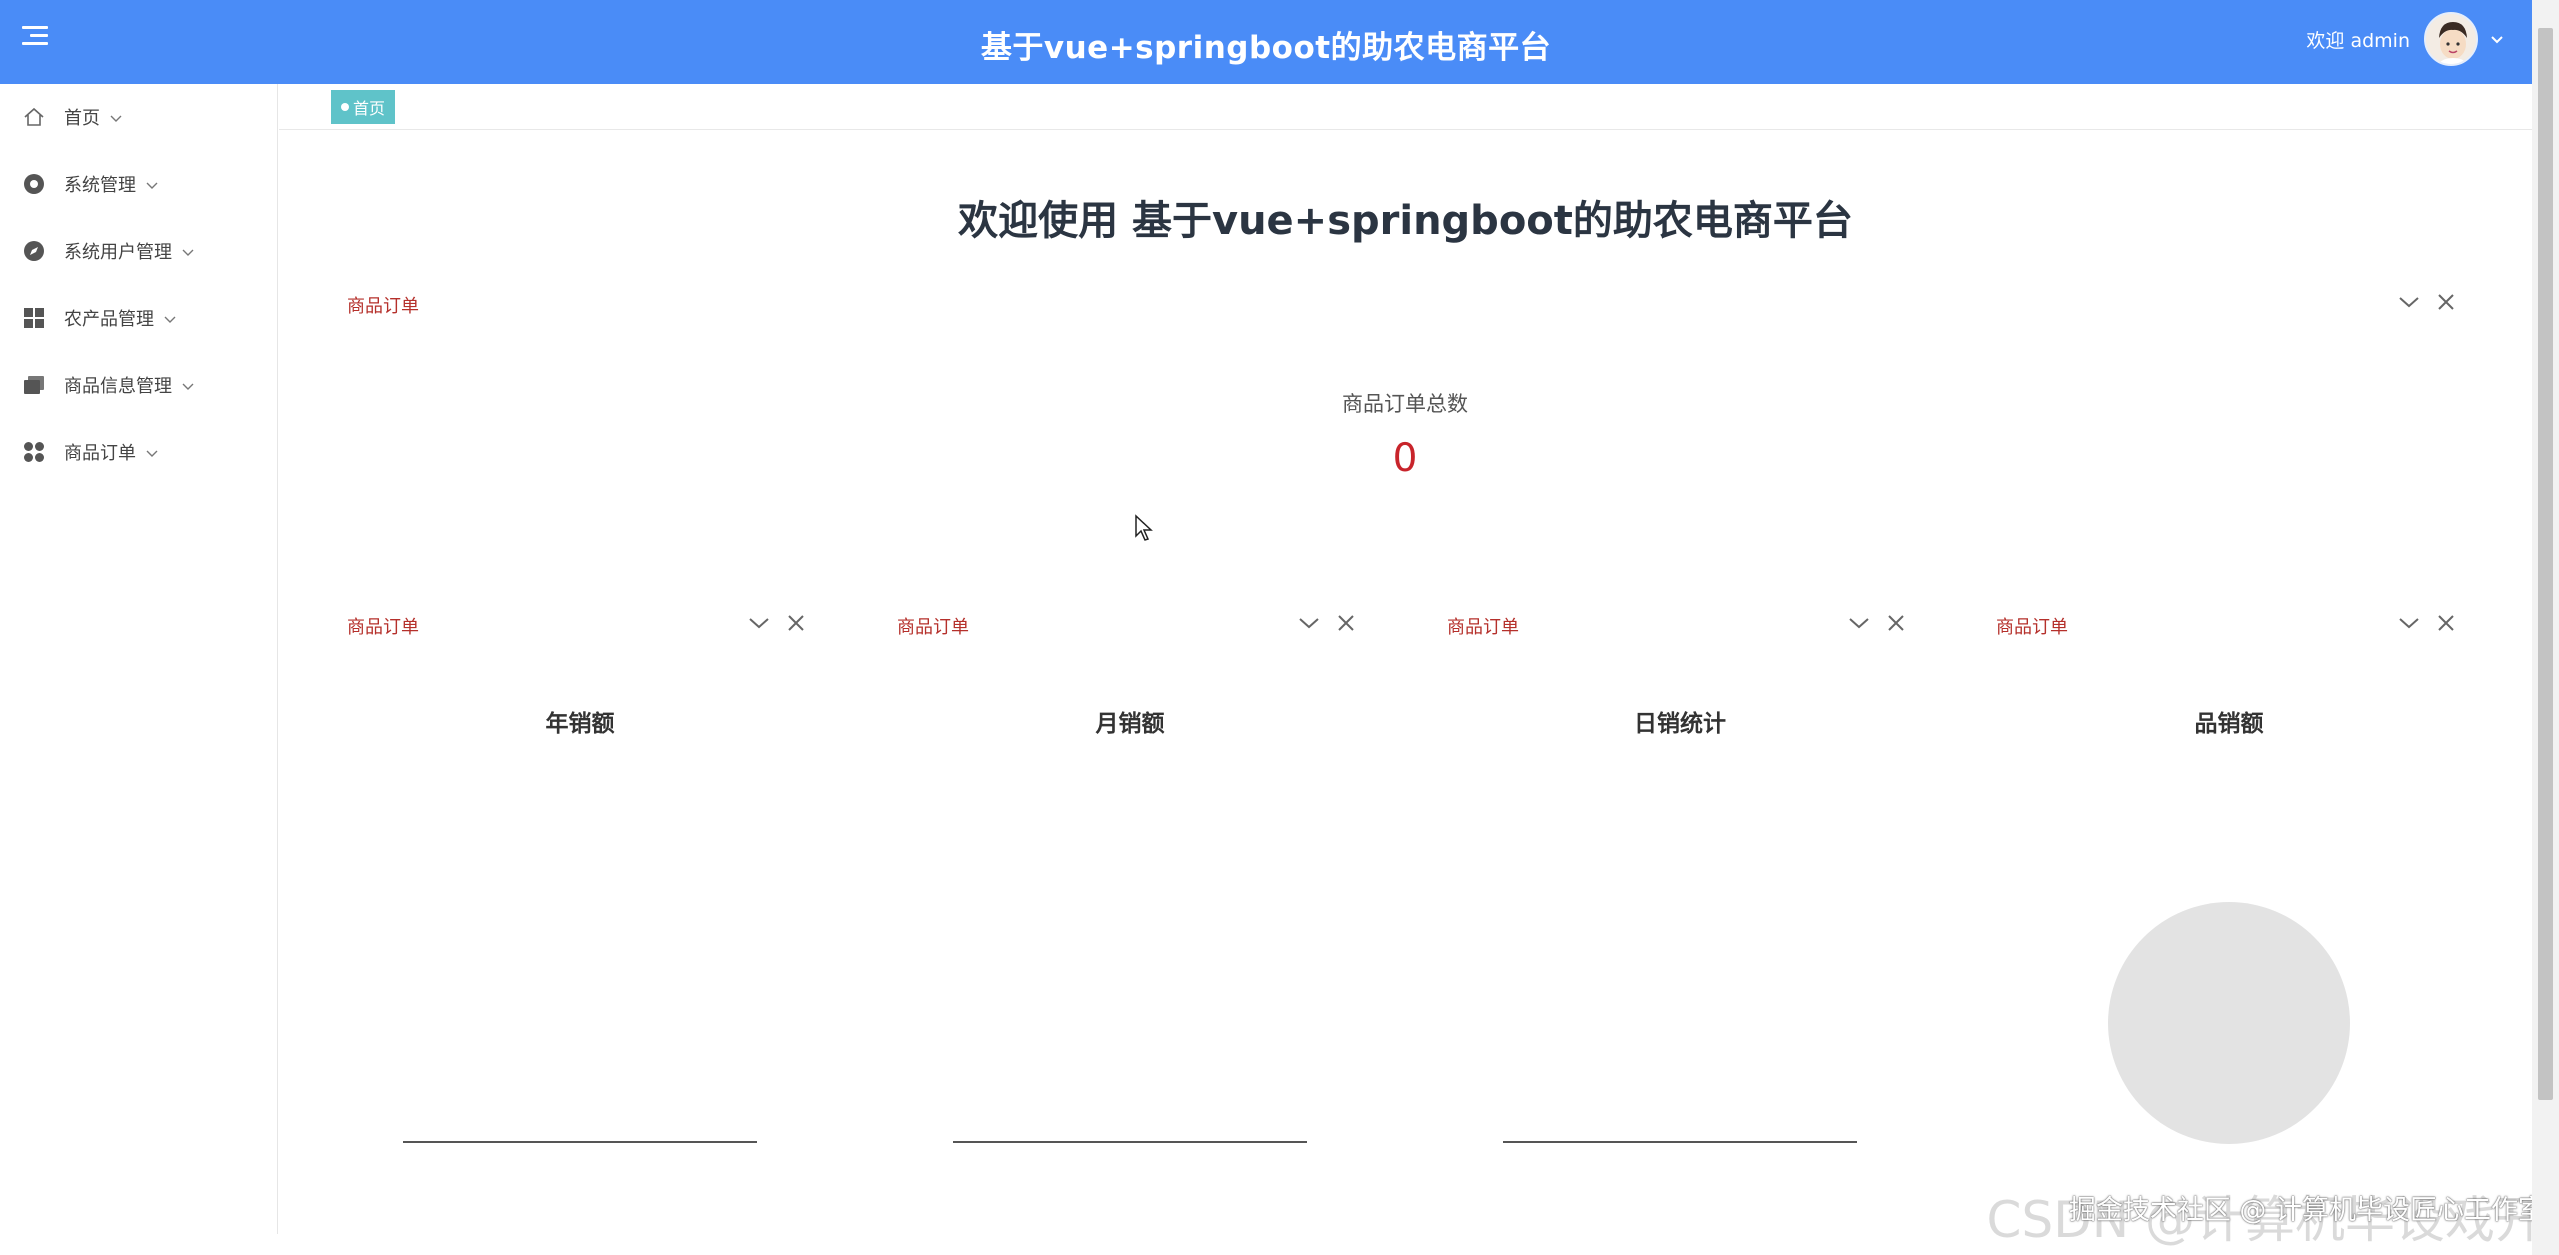  I want to click on sidebar-item-label: 首页, so click(82, 118).